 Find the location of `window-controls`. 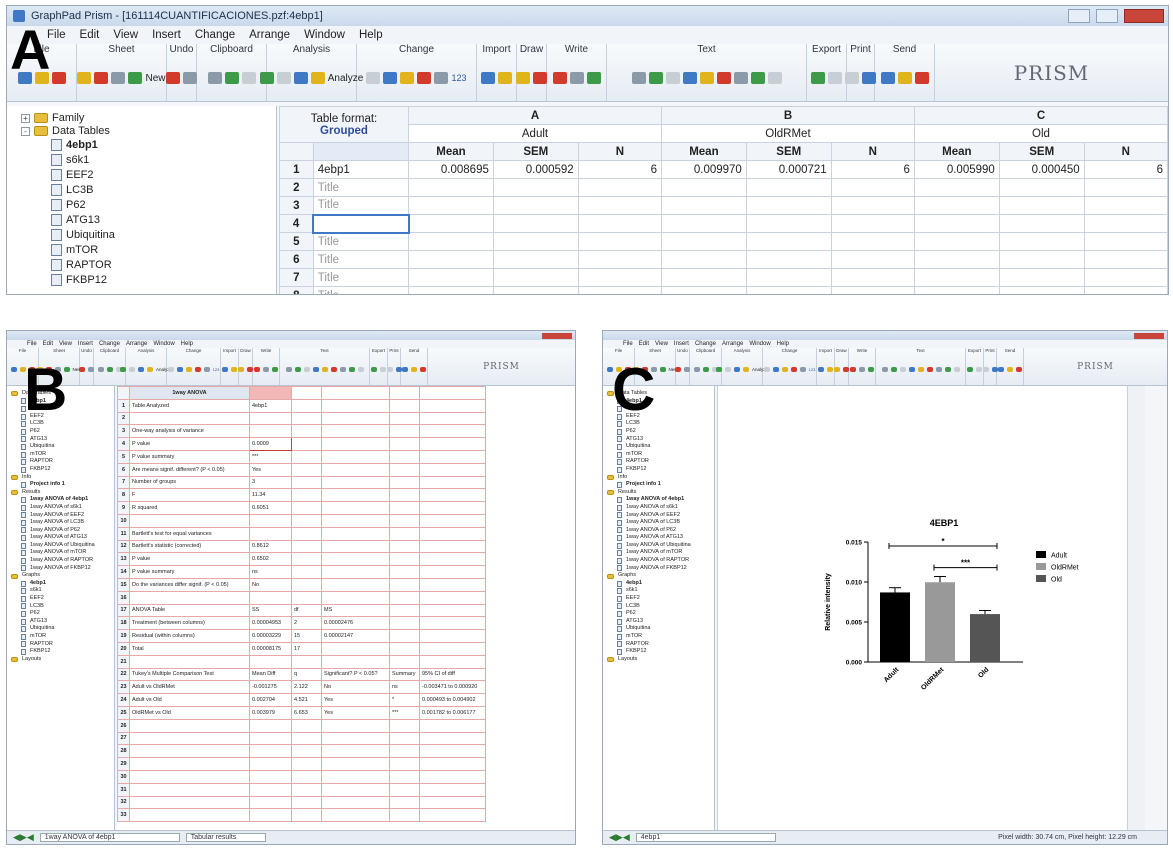

window-controls is located at coordinates (557, 335).